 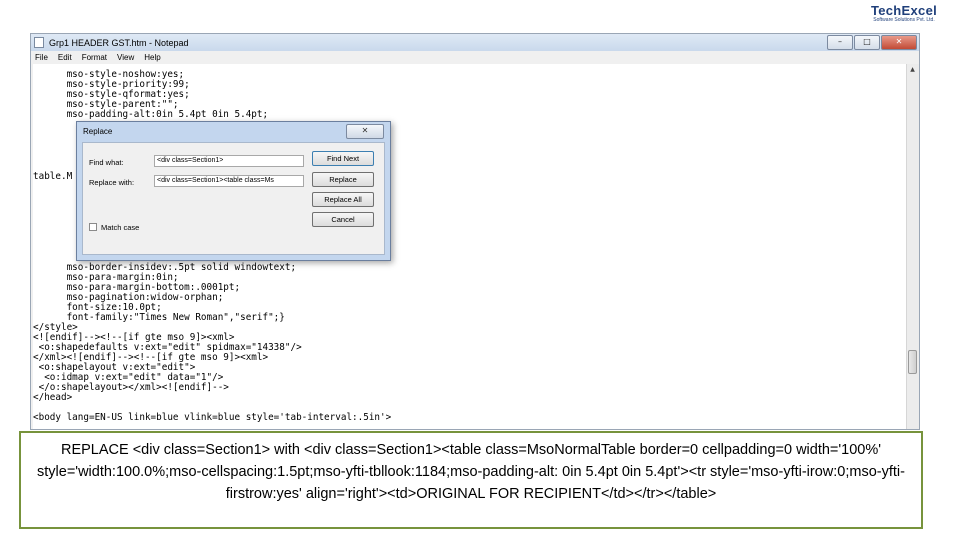 I want to click on notepad-app-icon, so click(x=39, y=42).